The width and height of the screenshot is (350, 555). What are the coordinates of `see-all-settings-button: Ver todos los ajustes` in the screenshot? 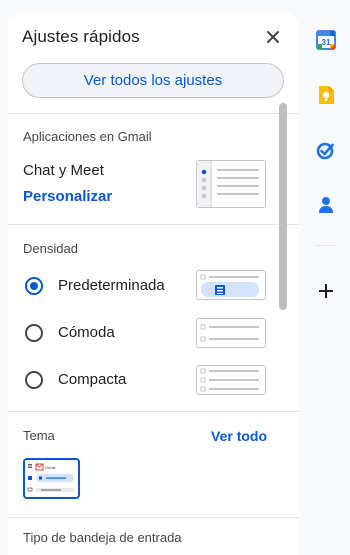 It's located at (153, 80).